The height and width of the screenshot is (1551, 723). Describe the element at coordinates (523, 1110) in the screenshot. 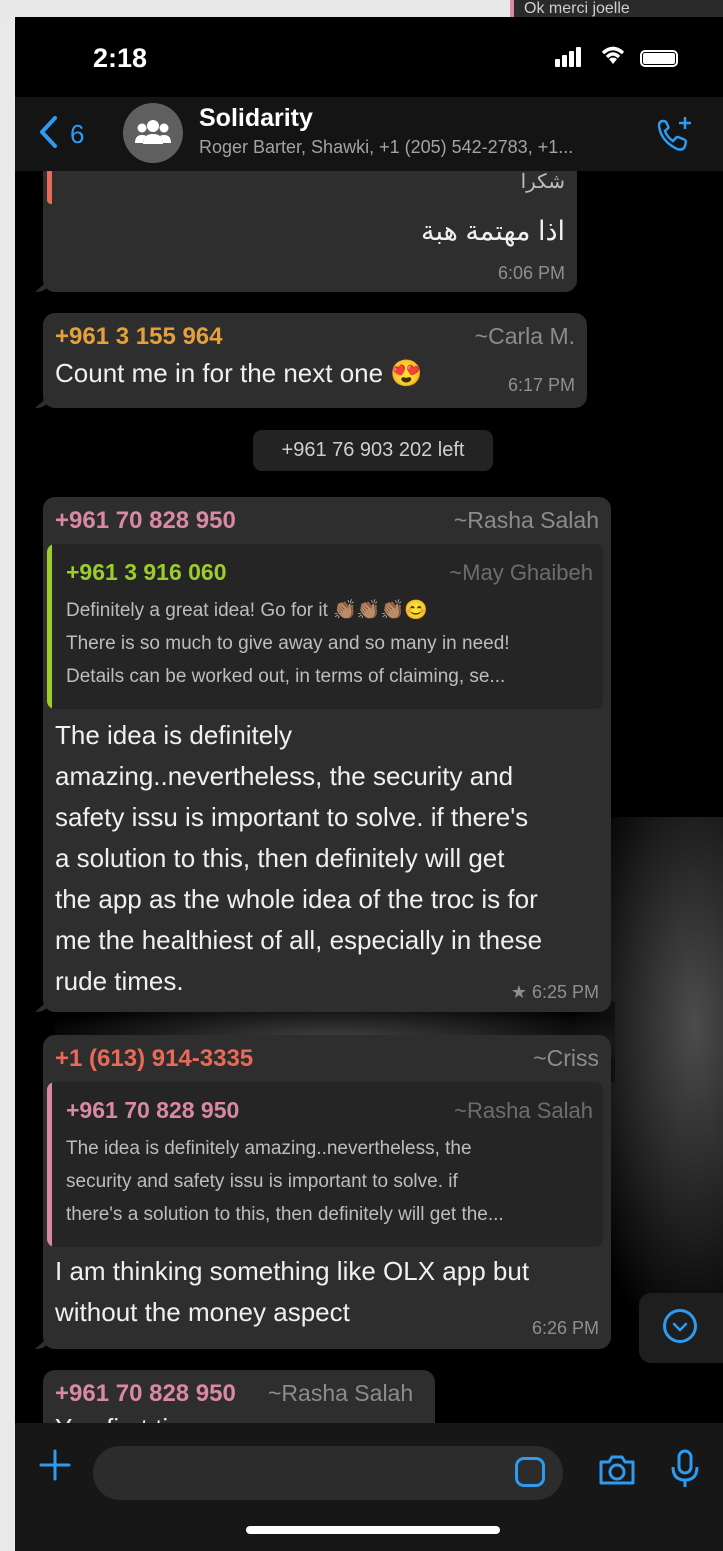

I see `quoted-alias: ~Rasha Salah` at that location.